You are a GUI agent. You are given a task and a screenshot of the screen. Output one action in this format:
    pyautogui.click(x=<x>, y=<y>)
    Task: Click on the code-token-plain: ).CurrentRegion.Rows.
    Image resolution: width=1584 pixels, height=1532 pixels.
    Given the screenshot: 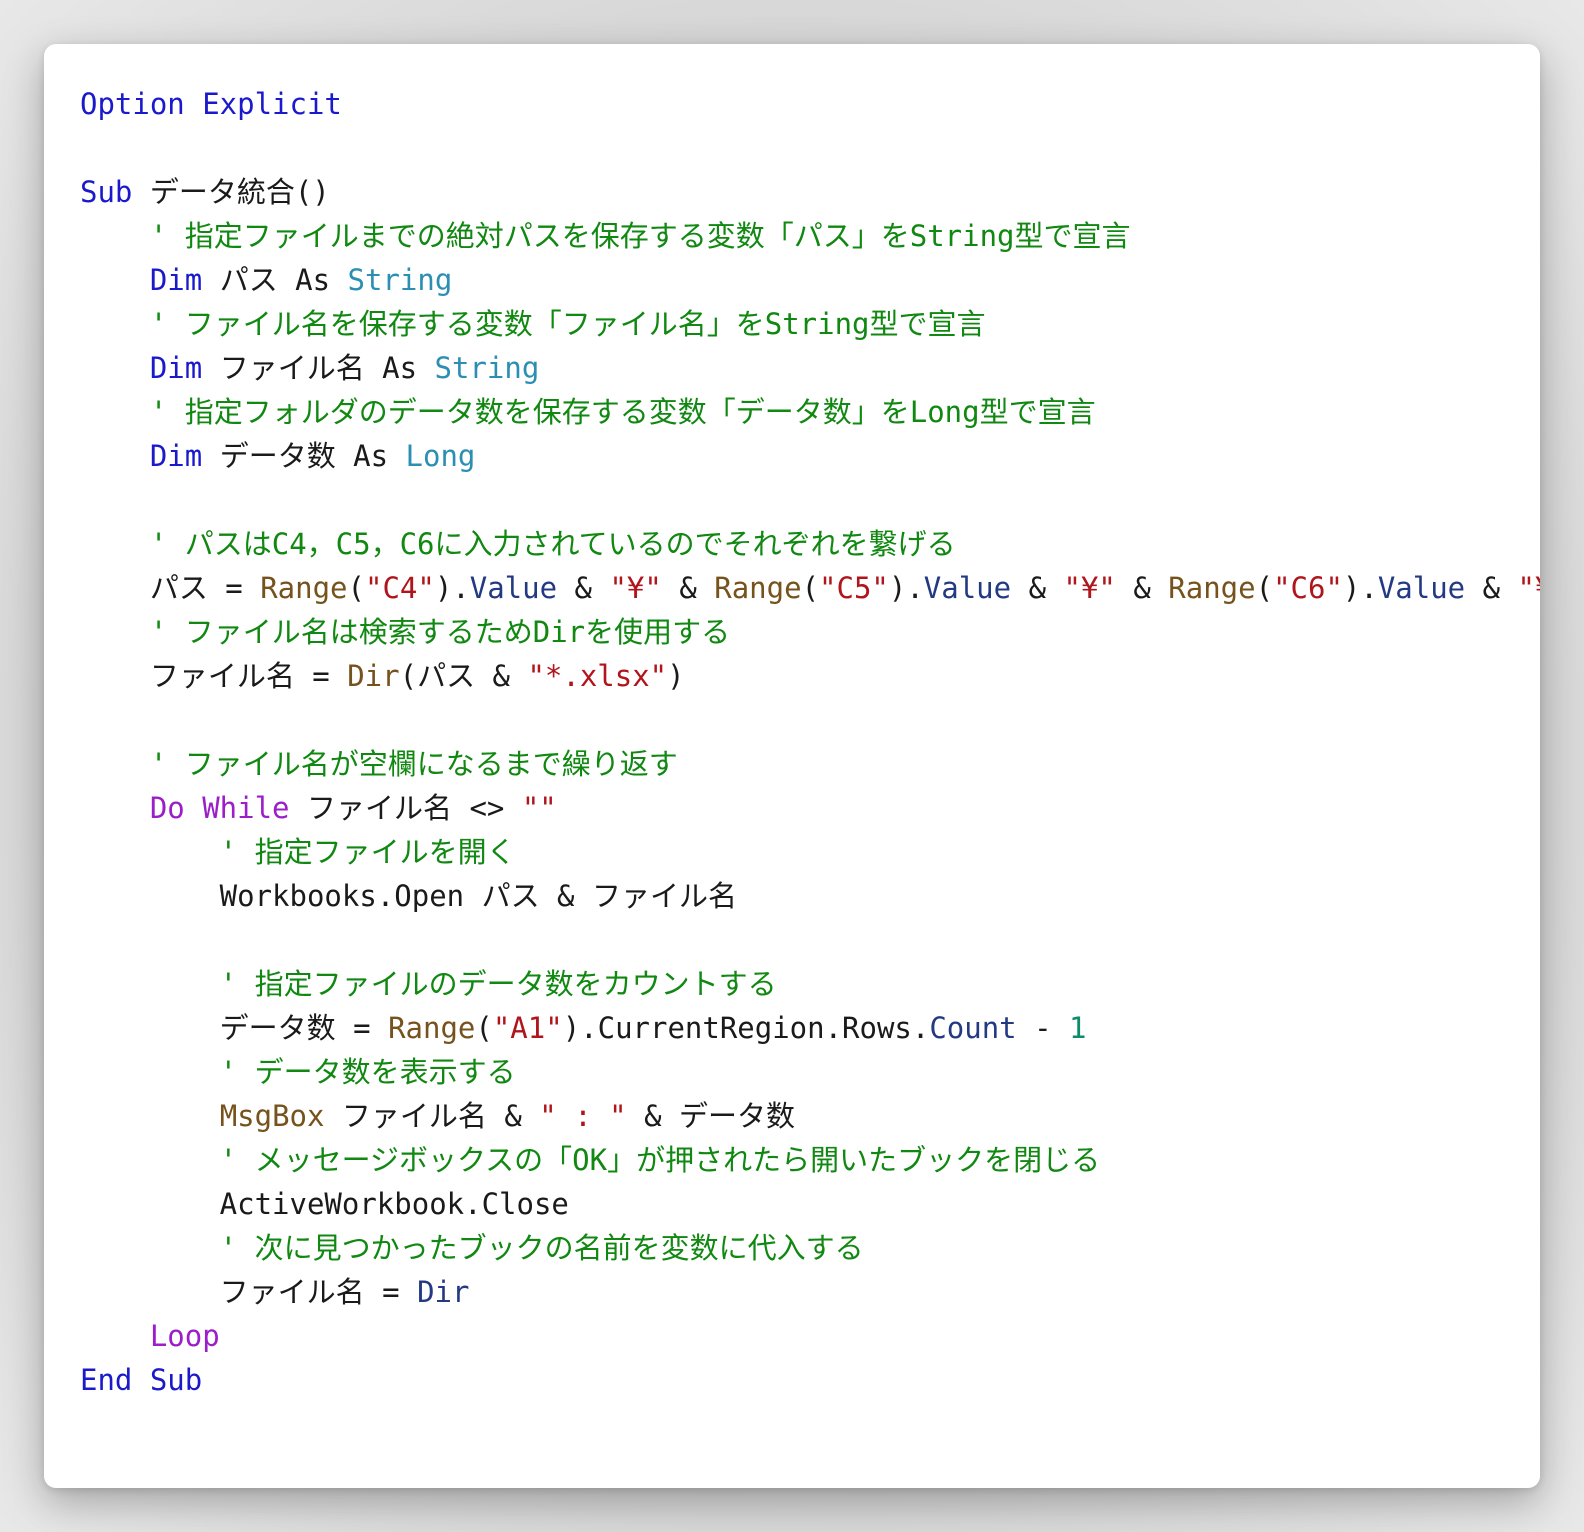 What is the action you would take?
    pyautogui.click(x=746, y=1028)
    